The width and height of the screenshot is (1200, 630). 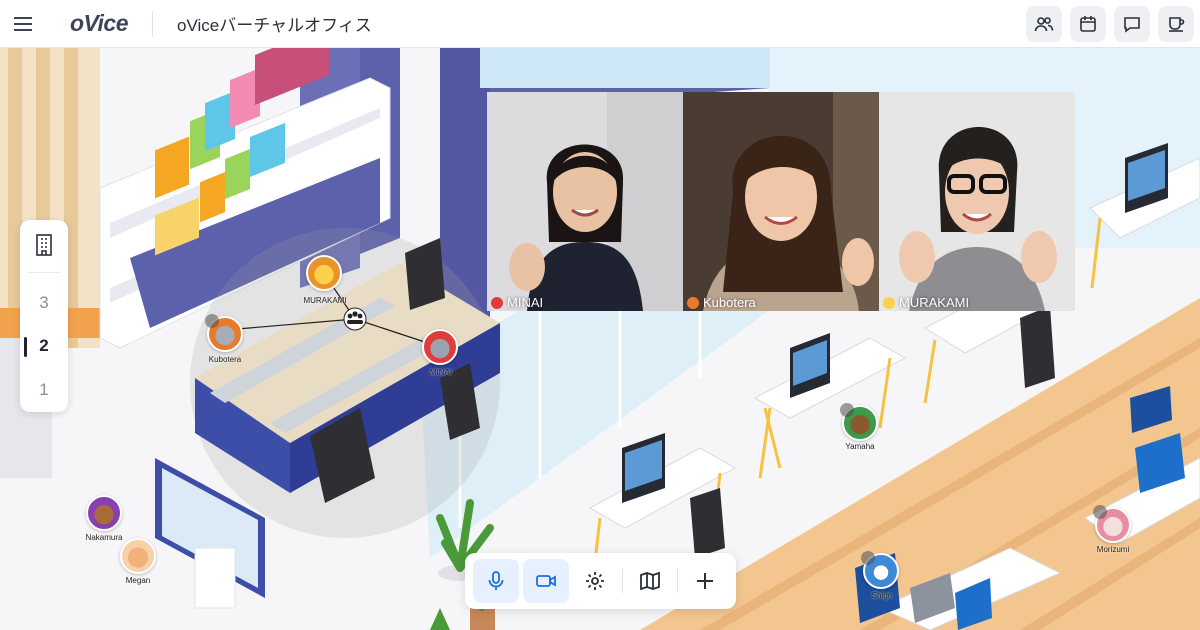 I want to click on top-bar: oVice oViceバーチャルオフィス, so click(x=600, y=24).